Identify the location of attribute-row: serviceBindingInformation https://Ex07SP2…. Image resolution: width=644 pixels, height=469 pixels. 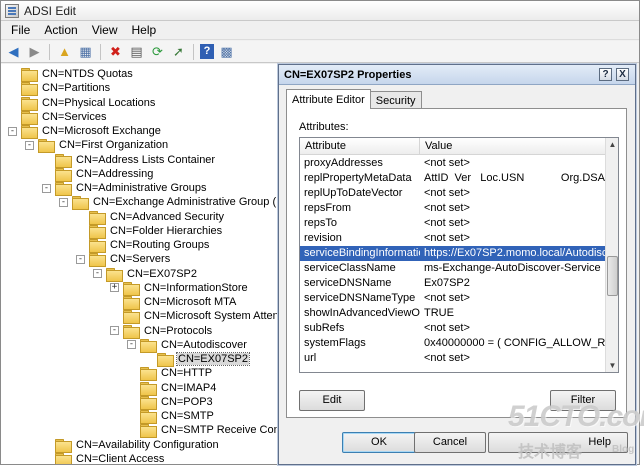
(453, 253).